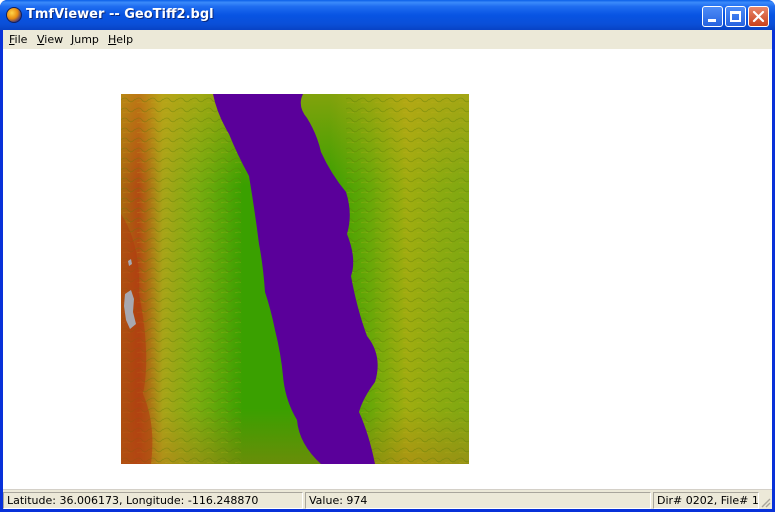  I want to click on menu-help: Help, so click(120, 39).